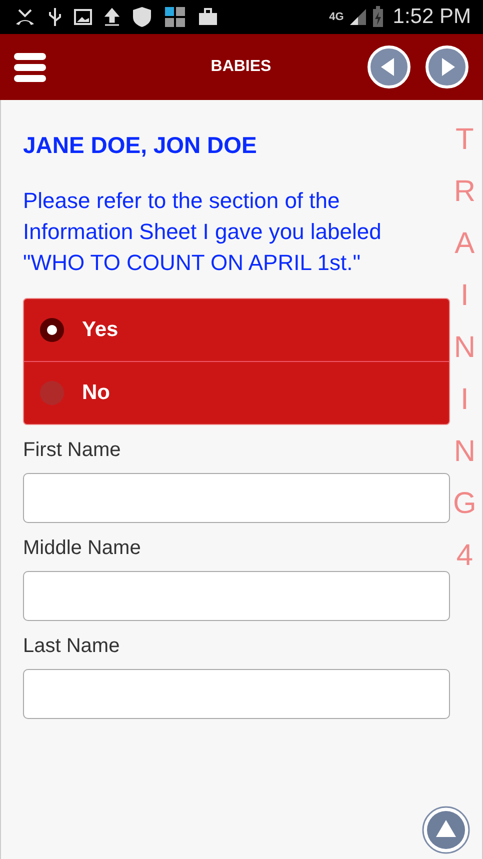 The height and width of the screenshot is (859, 483). I want to click on field-label: First Name, so click(72, 450).